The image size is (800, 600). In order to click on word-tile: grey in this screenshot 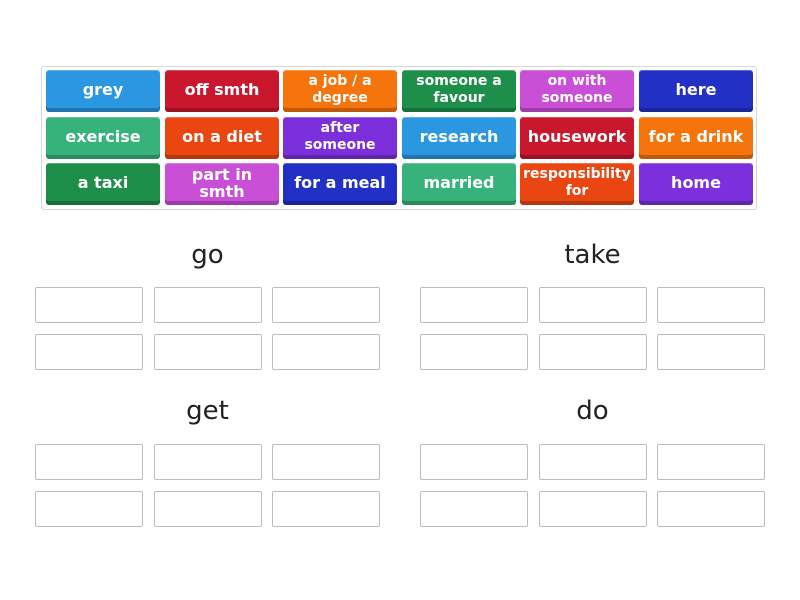, I will do `click(103, 91)`.